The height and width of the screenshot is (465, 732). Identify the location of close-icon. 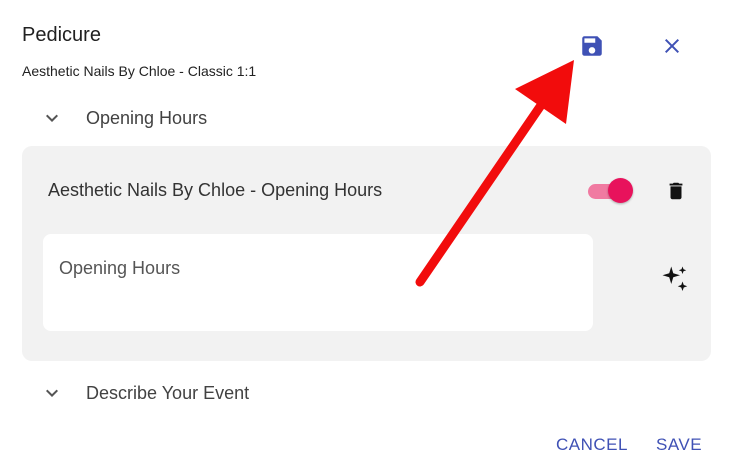
(672, 46).